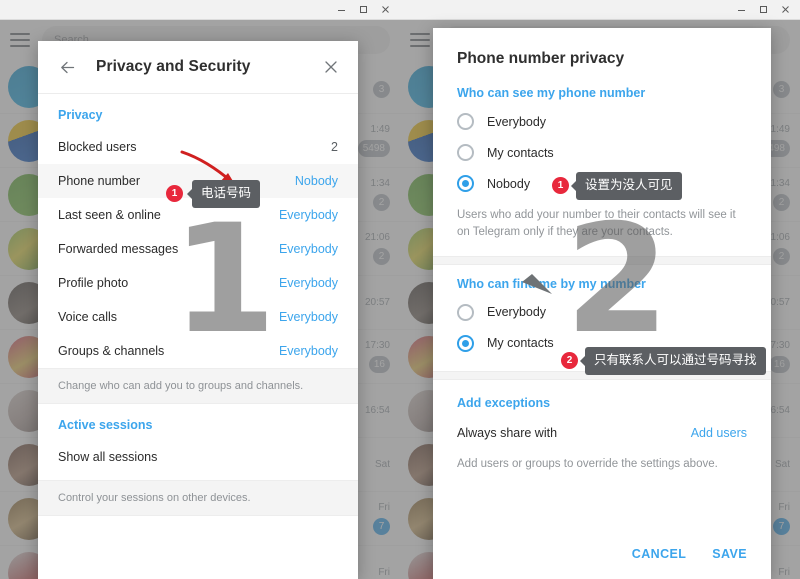 Image resolution: width=800 pixels, height=579 pixels. Describe the element at coordinates (602, 121) in the screenshot. I see `see-option-everybody: Everybody` at that location.